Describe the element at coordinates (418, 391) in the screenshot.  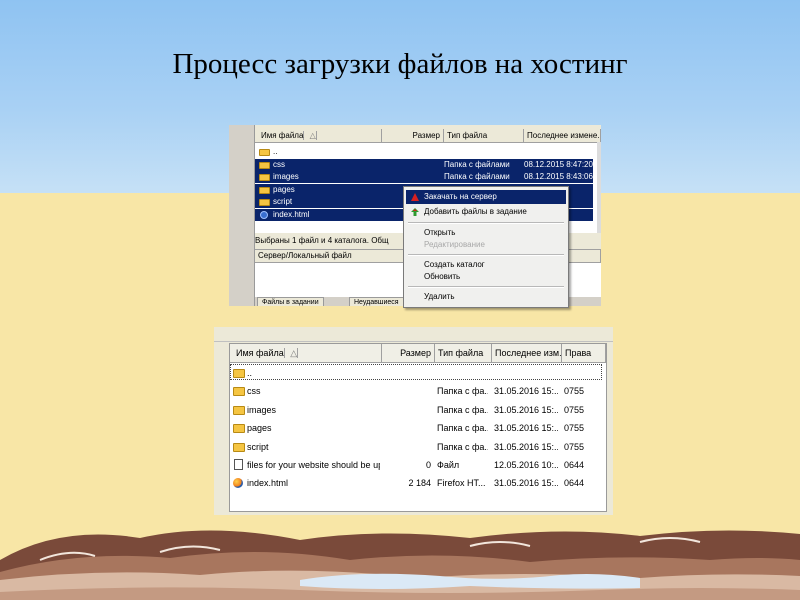
I see `table-row: css Папка с фа... 31.05.2016 15:... 0755` at that location.